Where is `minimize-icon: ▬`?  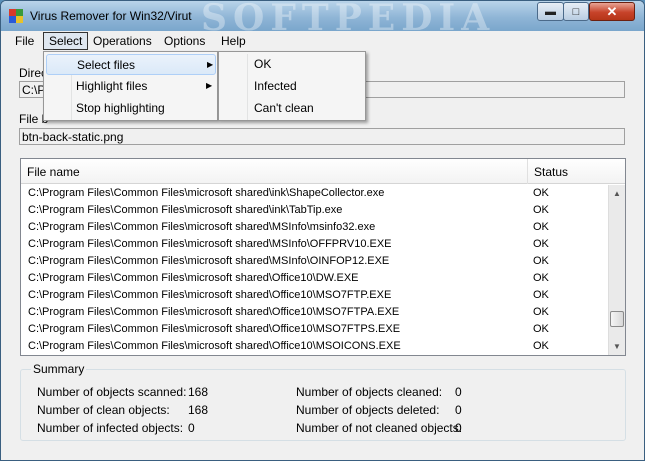 minimize-icon: ▬ is located at coordinates (550, 11).